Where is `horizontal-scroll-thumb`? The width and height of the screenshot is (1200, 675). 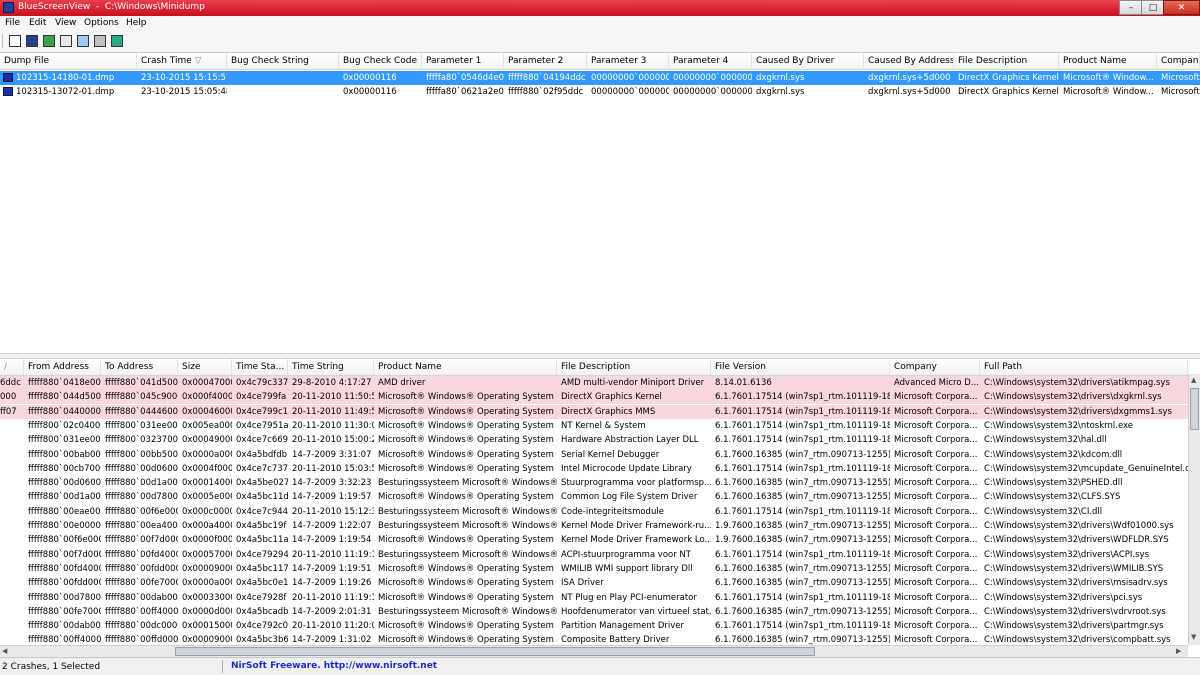
horizontal-scroll-thumb is located at coordinates (495, 651).